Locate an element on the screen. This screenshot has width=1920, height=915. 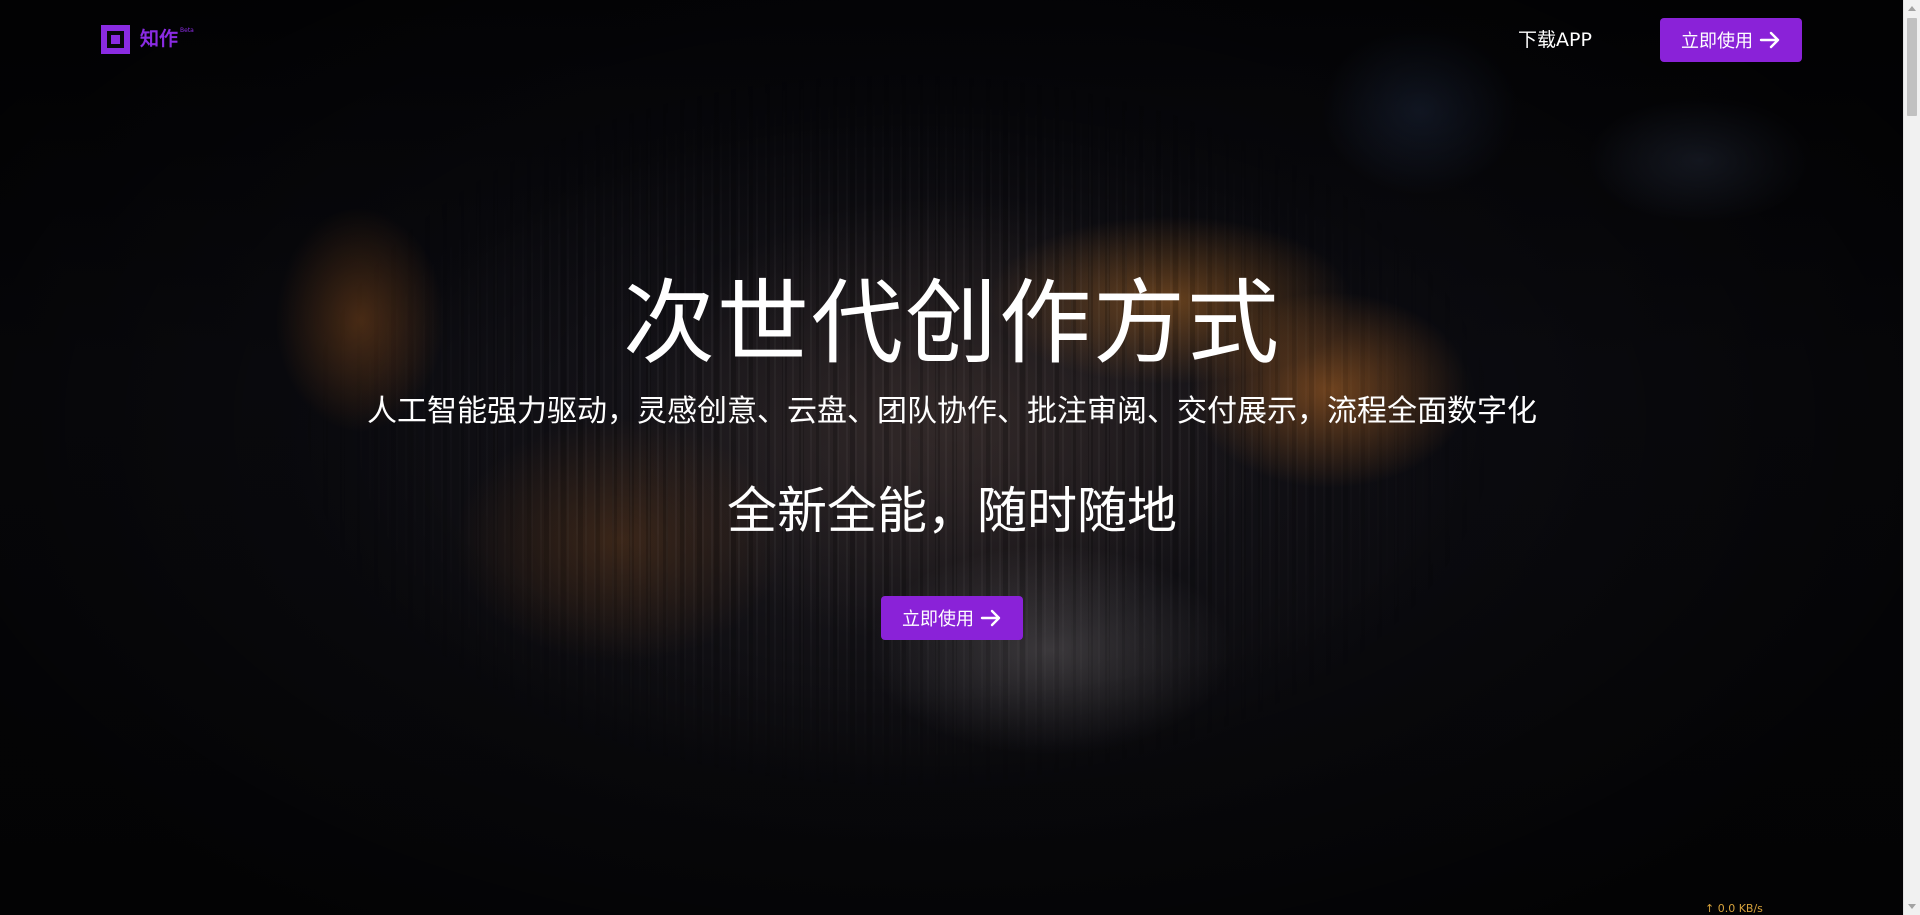
brand-logo: 知作 Beta is located at coordinates (147, 39).